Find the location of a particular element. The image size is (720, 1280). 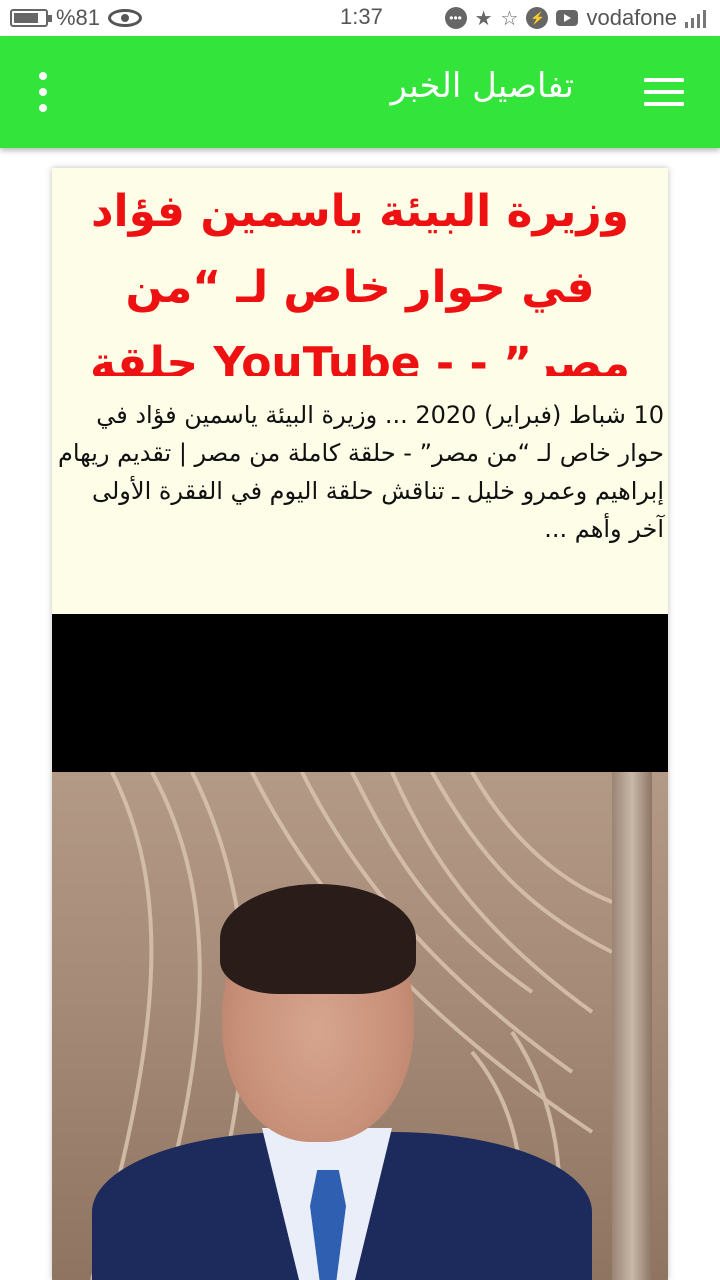

clock: 1:37 is located at coordinates (361, 16).